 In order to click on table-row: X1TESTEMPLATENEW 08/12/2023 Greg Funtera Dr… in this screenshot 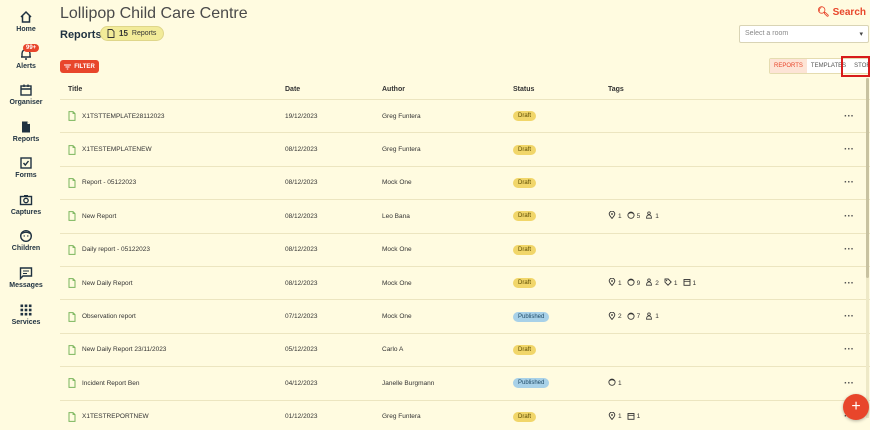, I will do `click(465, 150)`.